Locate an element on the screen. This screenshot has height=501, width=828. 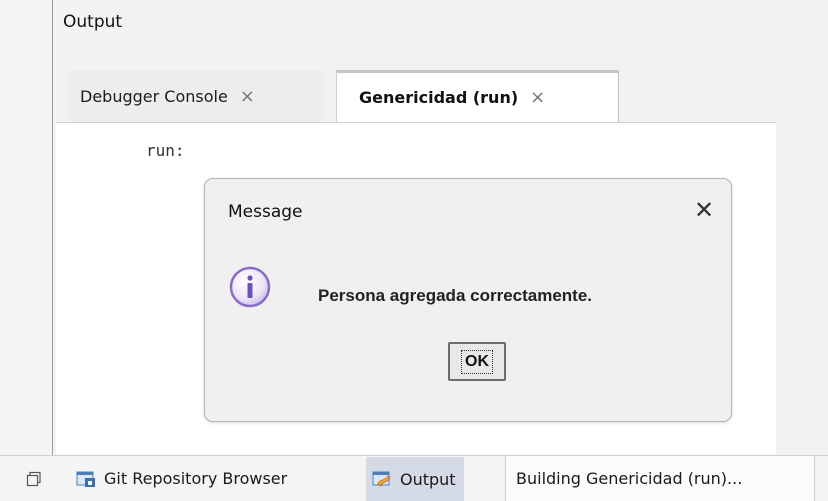
restore-window-button is located at coordinates (34, 478).